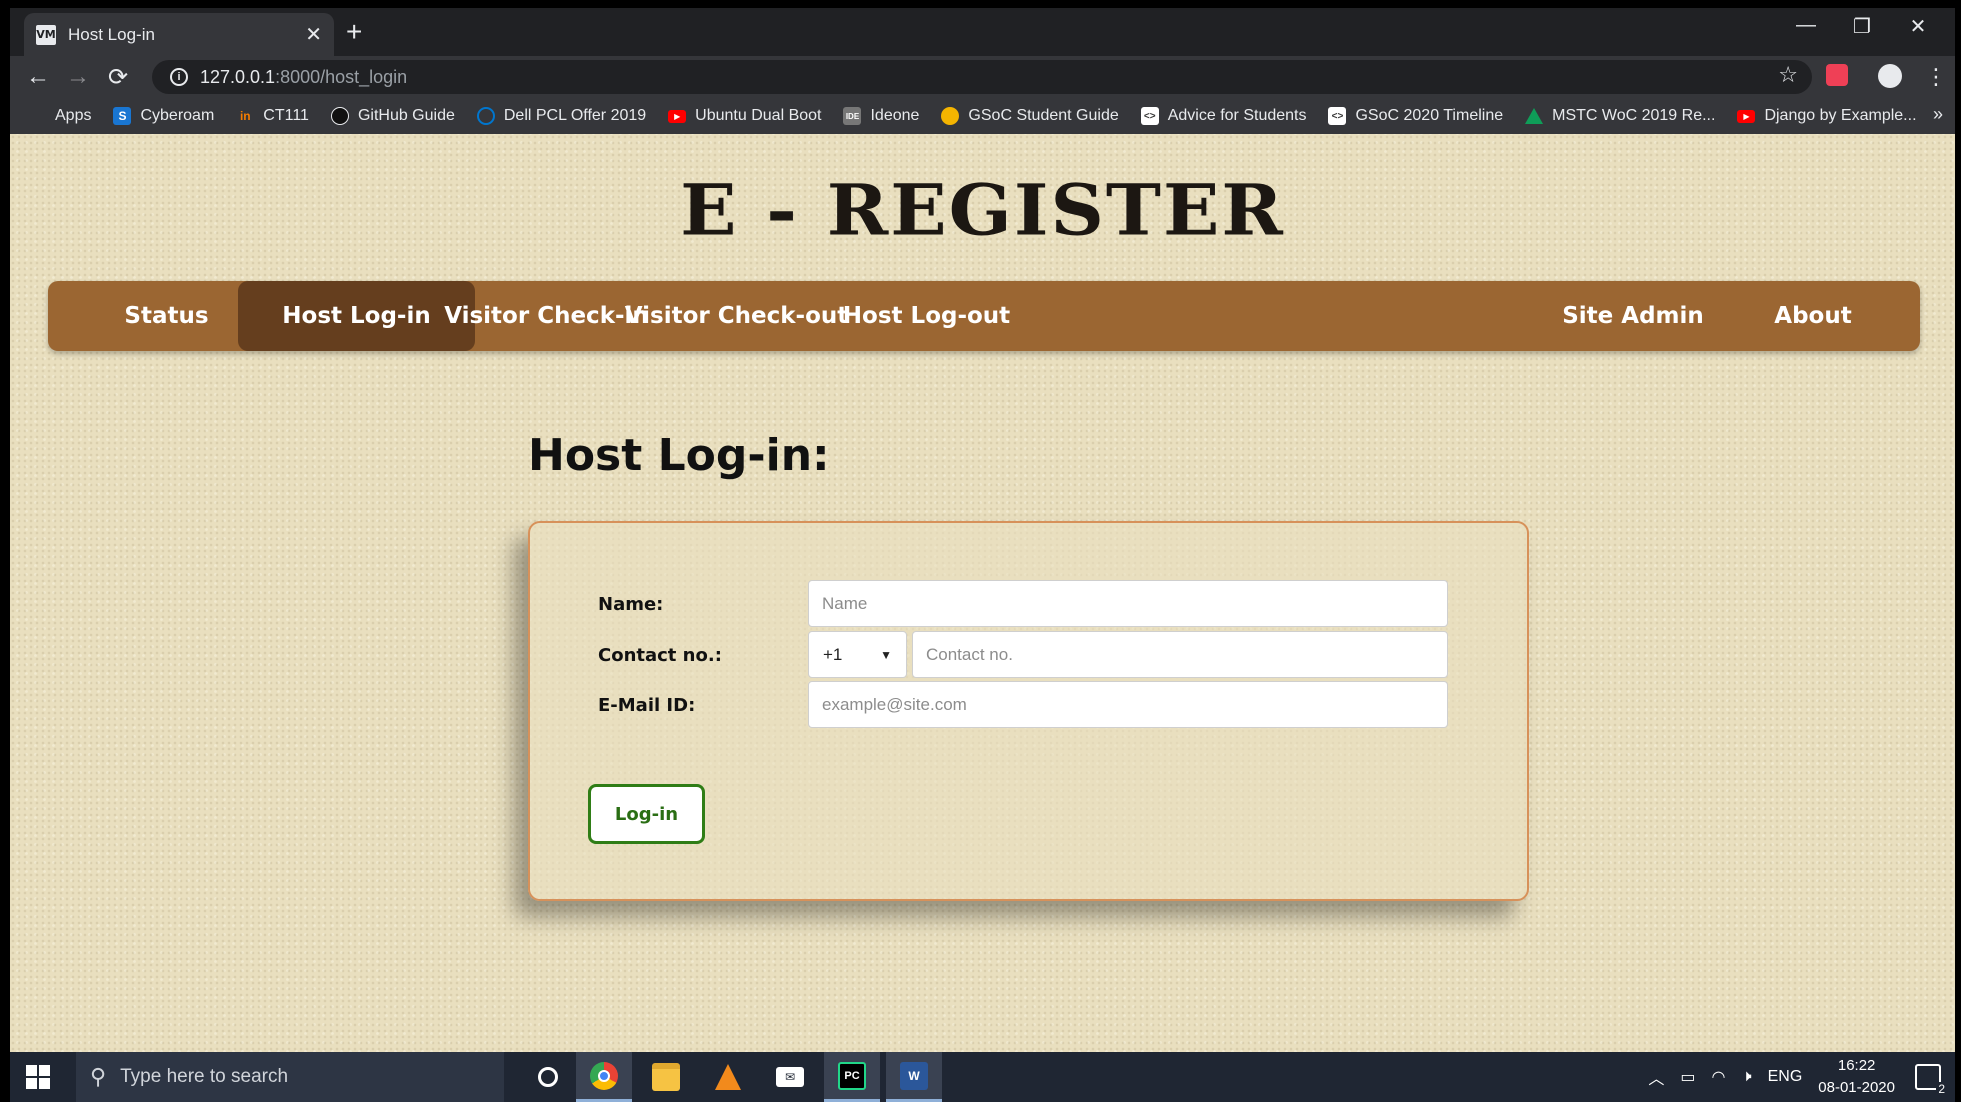  I want to click on bookmark-label: Dell PCL Offer 2019, so click(575, 115).